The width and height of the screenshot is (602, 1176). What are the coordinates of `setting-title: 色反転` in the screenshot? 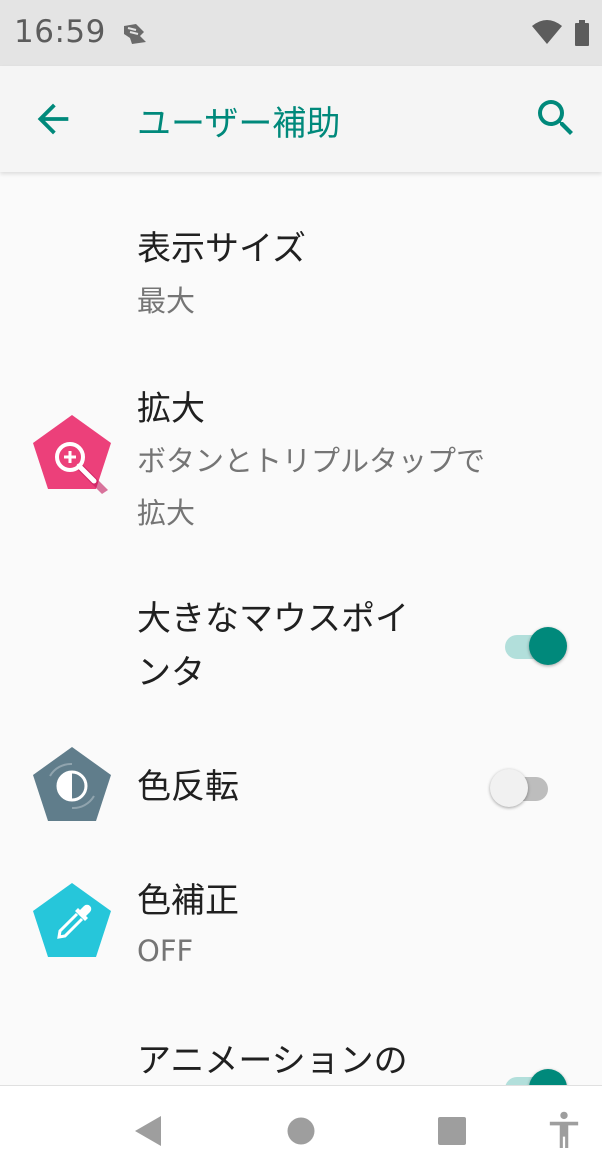 It's located at (188, 787).